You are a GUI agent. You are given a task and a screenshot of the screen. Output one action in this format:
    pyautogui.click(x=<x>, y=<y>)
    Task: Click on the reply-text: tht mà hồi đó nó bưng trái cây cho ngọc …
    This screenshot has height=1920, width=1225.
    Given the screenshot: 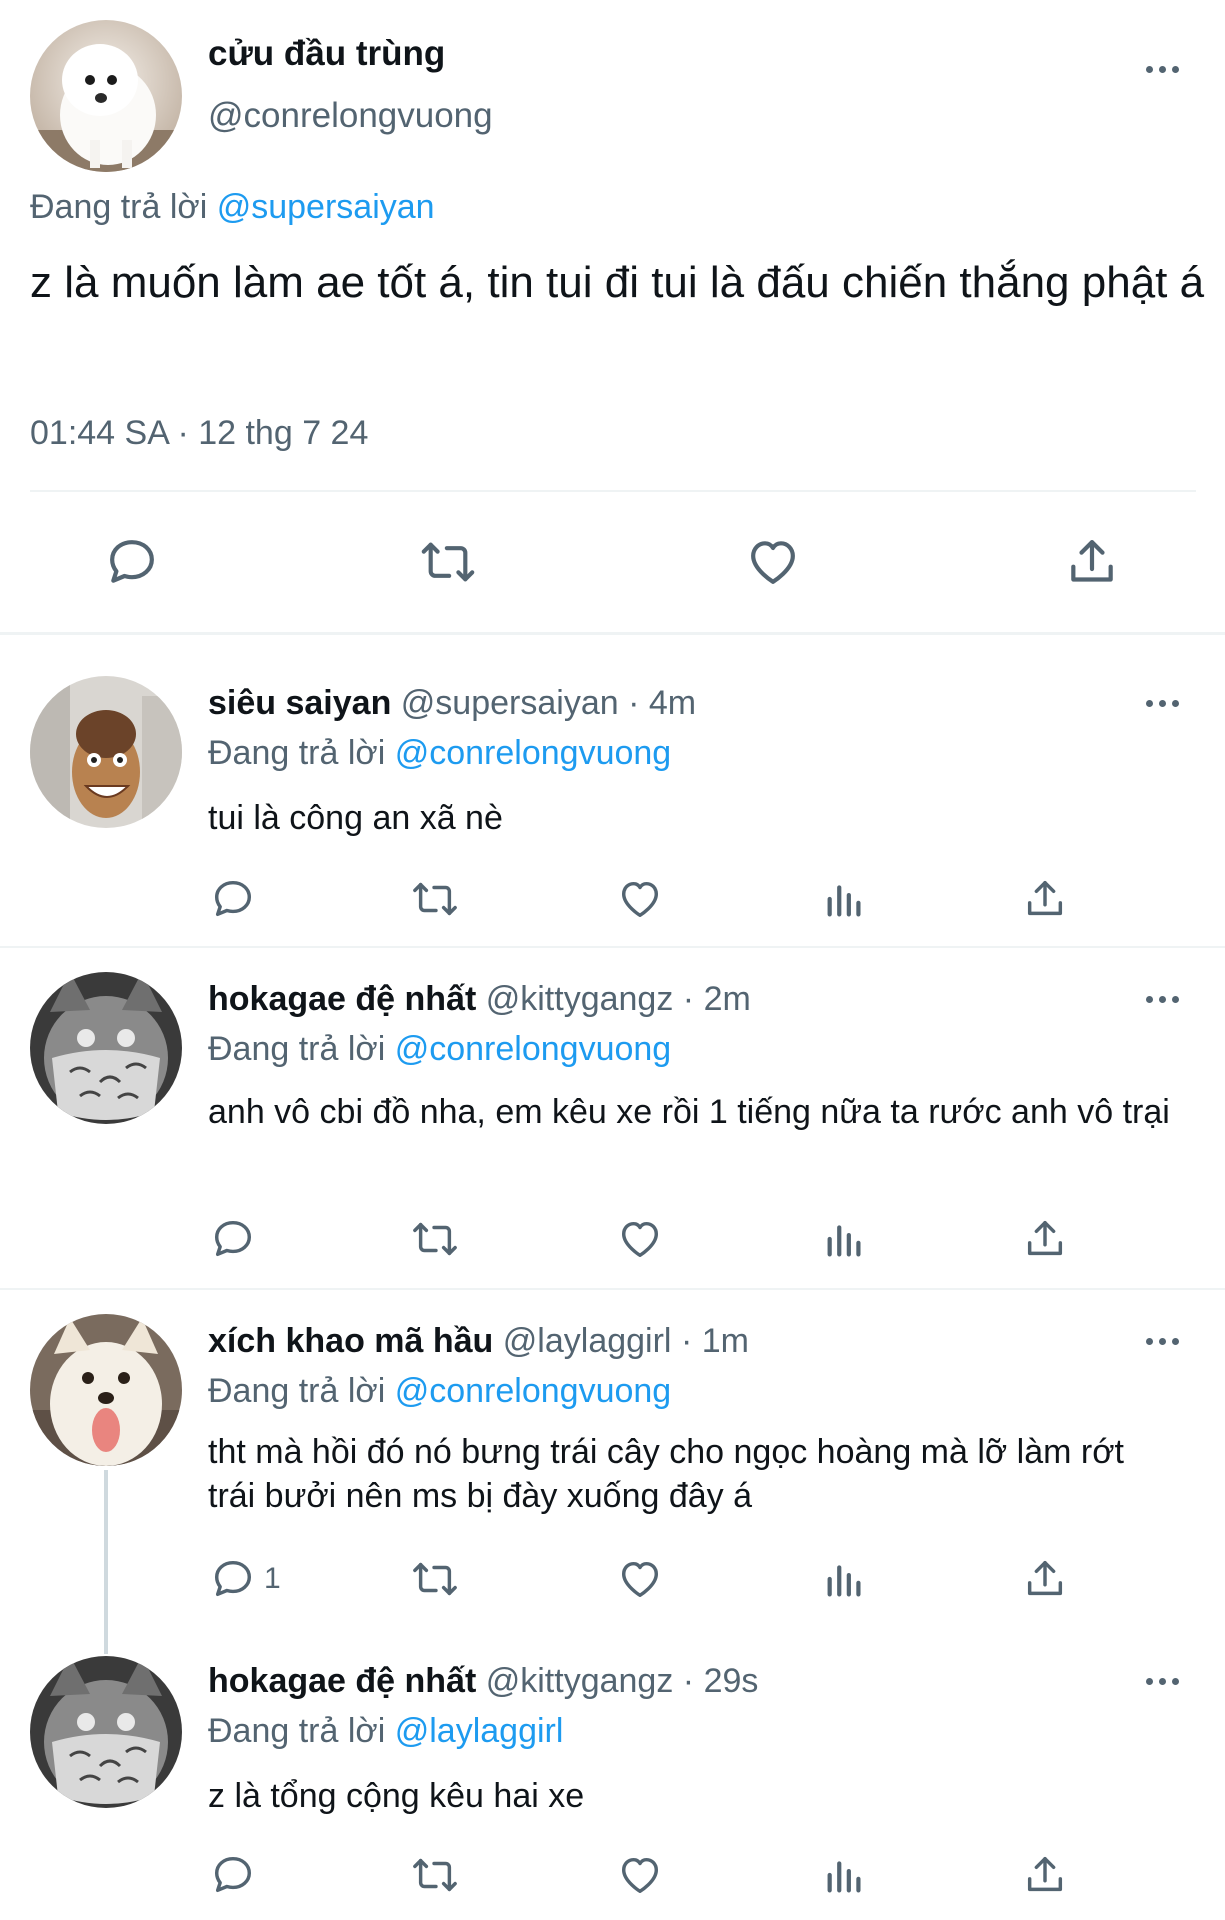 What is the action you would take?
    pyautogui.click(x=666, y=1474)
    